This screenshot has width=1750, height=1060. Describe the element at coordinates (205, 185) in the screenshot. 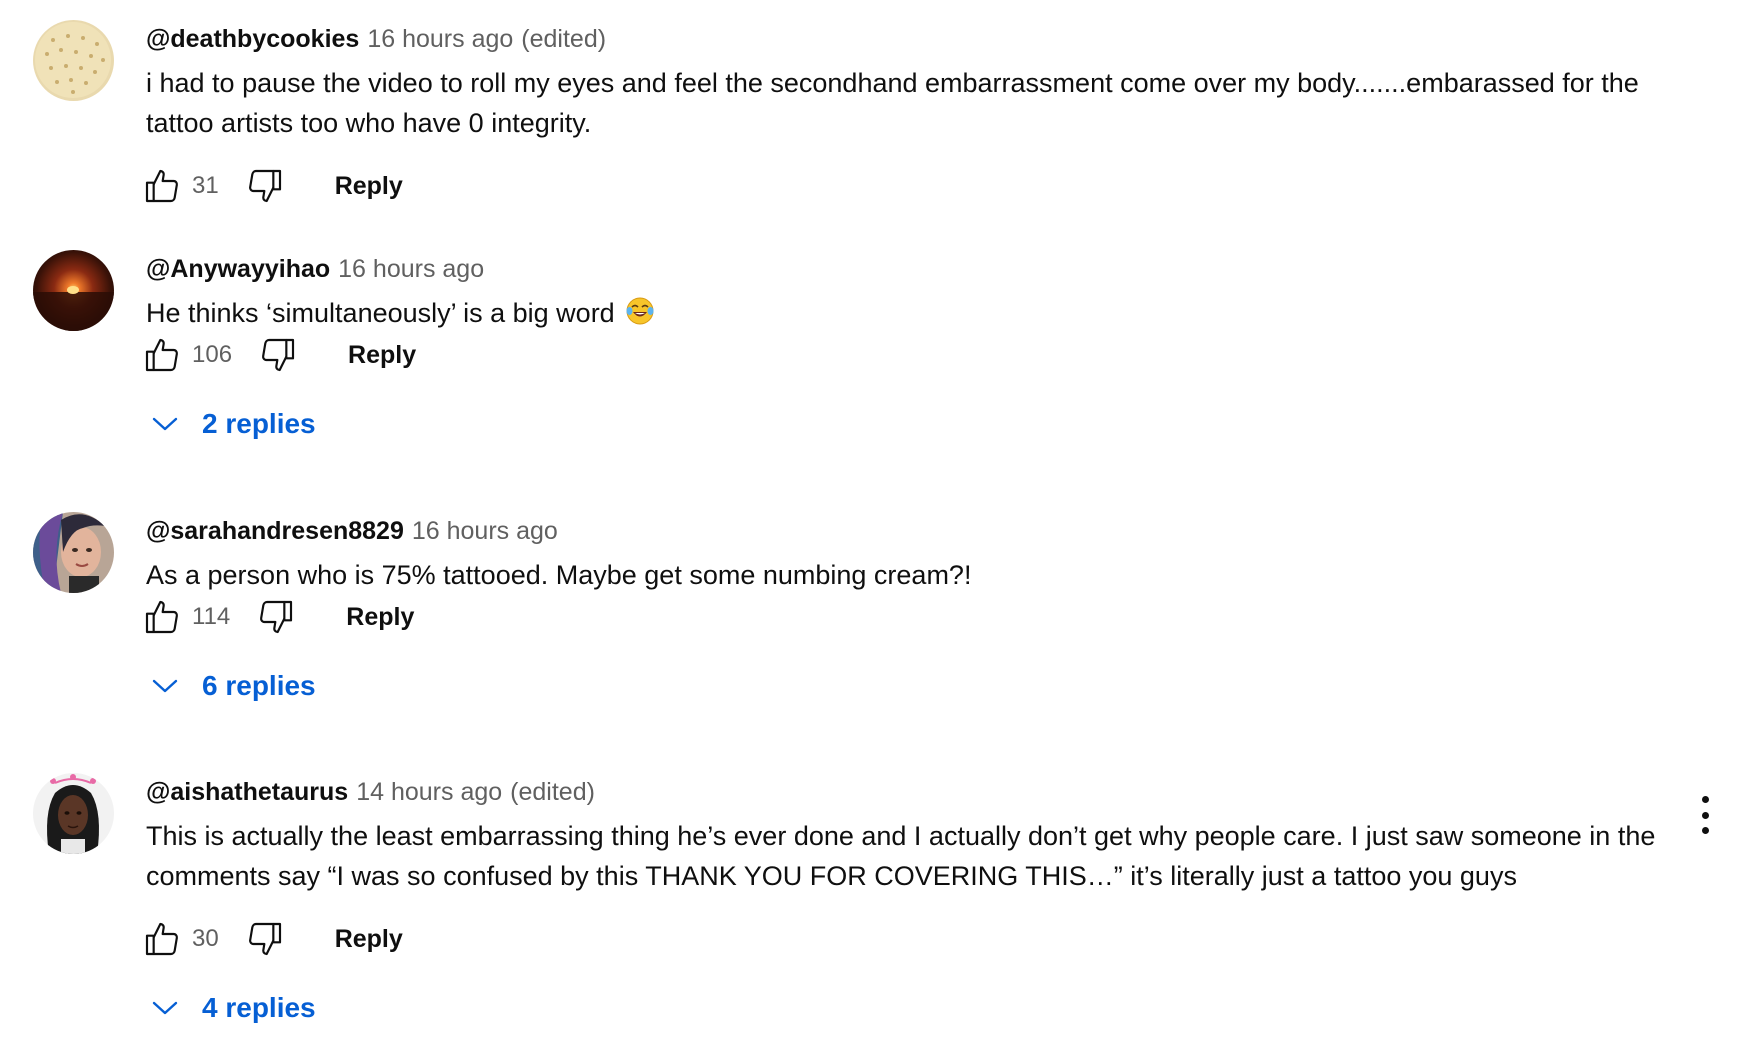

I see `like-count: 31` at that location.